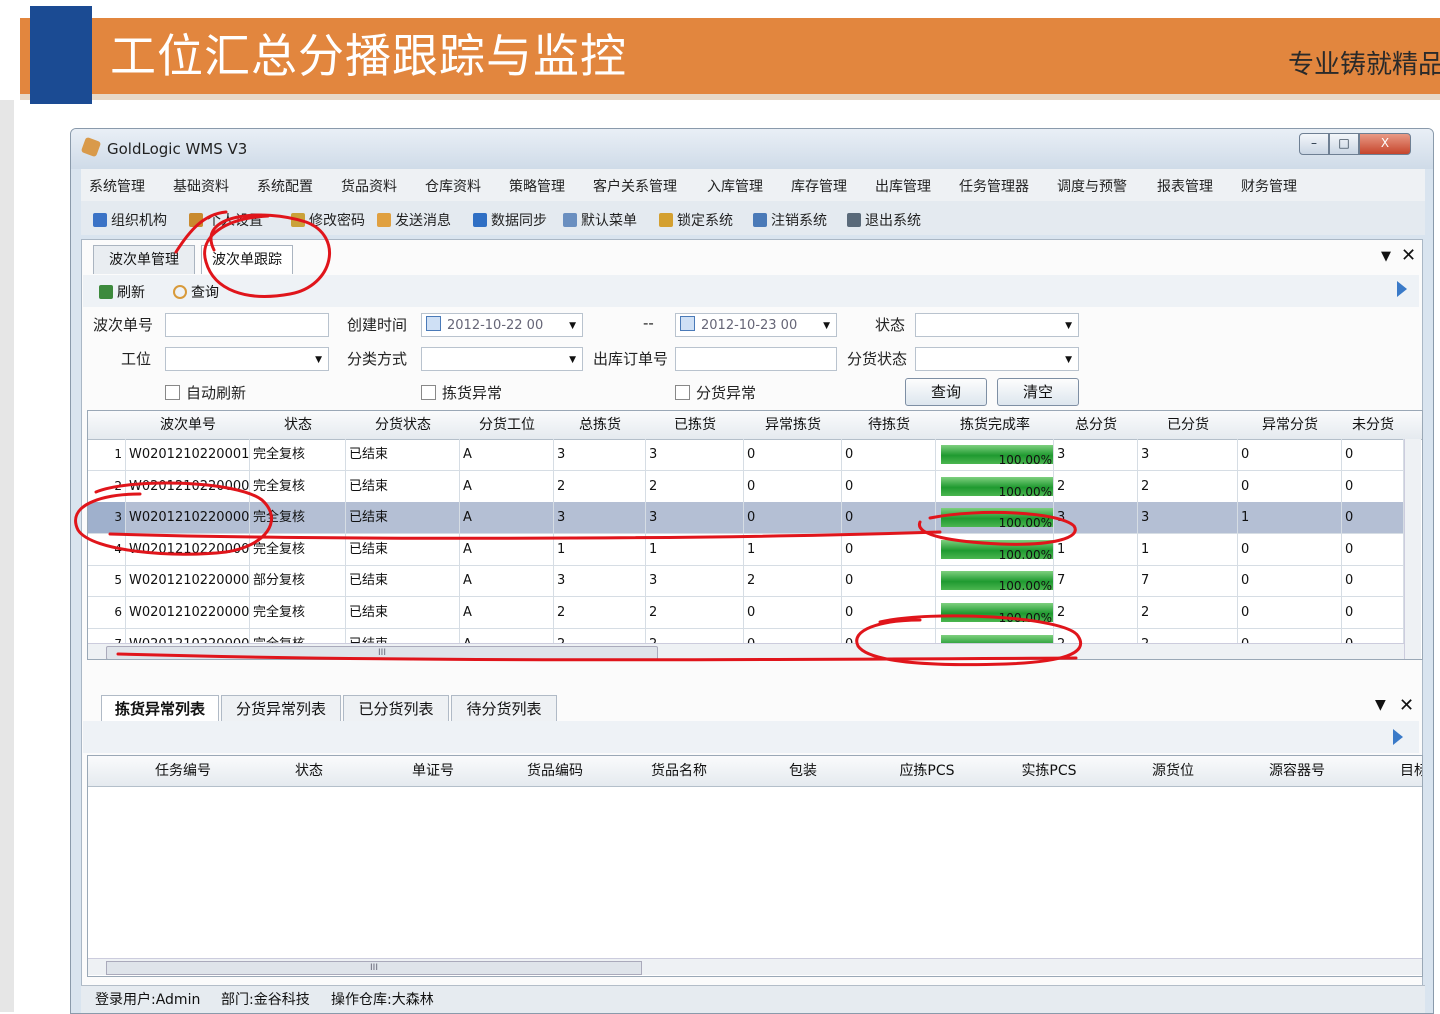 Image resolution: width=1440 pixels, height=1014 pixels. I want to click on expand-arrow-icon, so click(1402, 289).